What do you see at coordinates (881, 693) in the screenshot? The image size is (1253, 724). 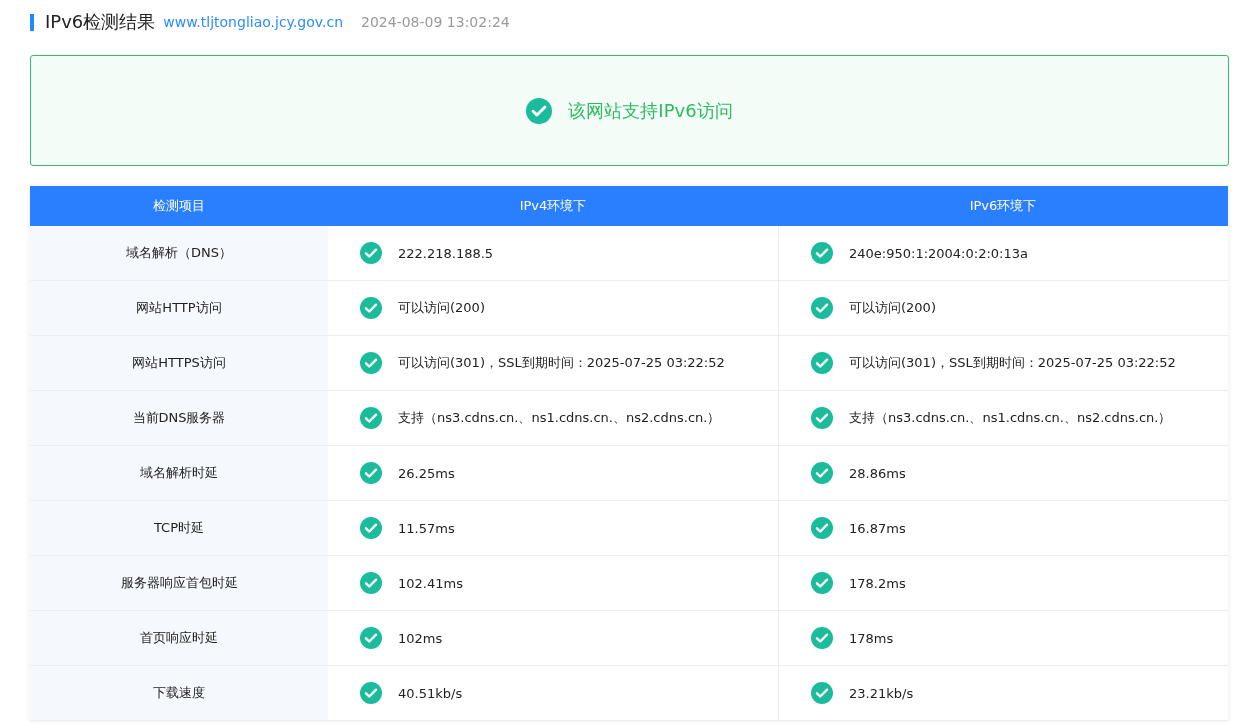 I see `cell-value: 23.21kb/s` at bounding box center [881, 693].